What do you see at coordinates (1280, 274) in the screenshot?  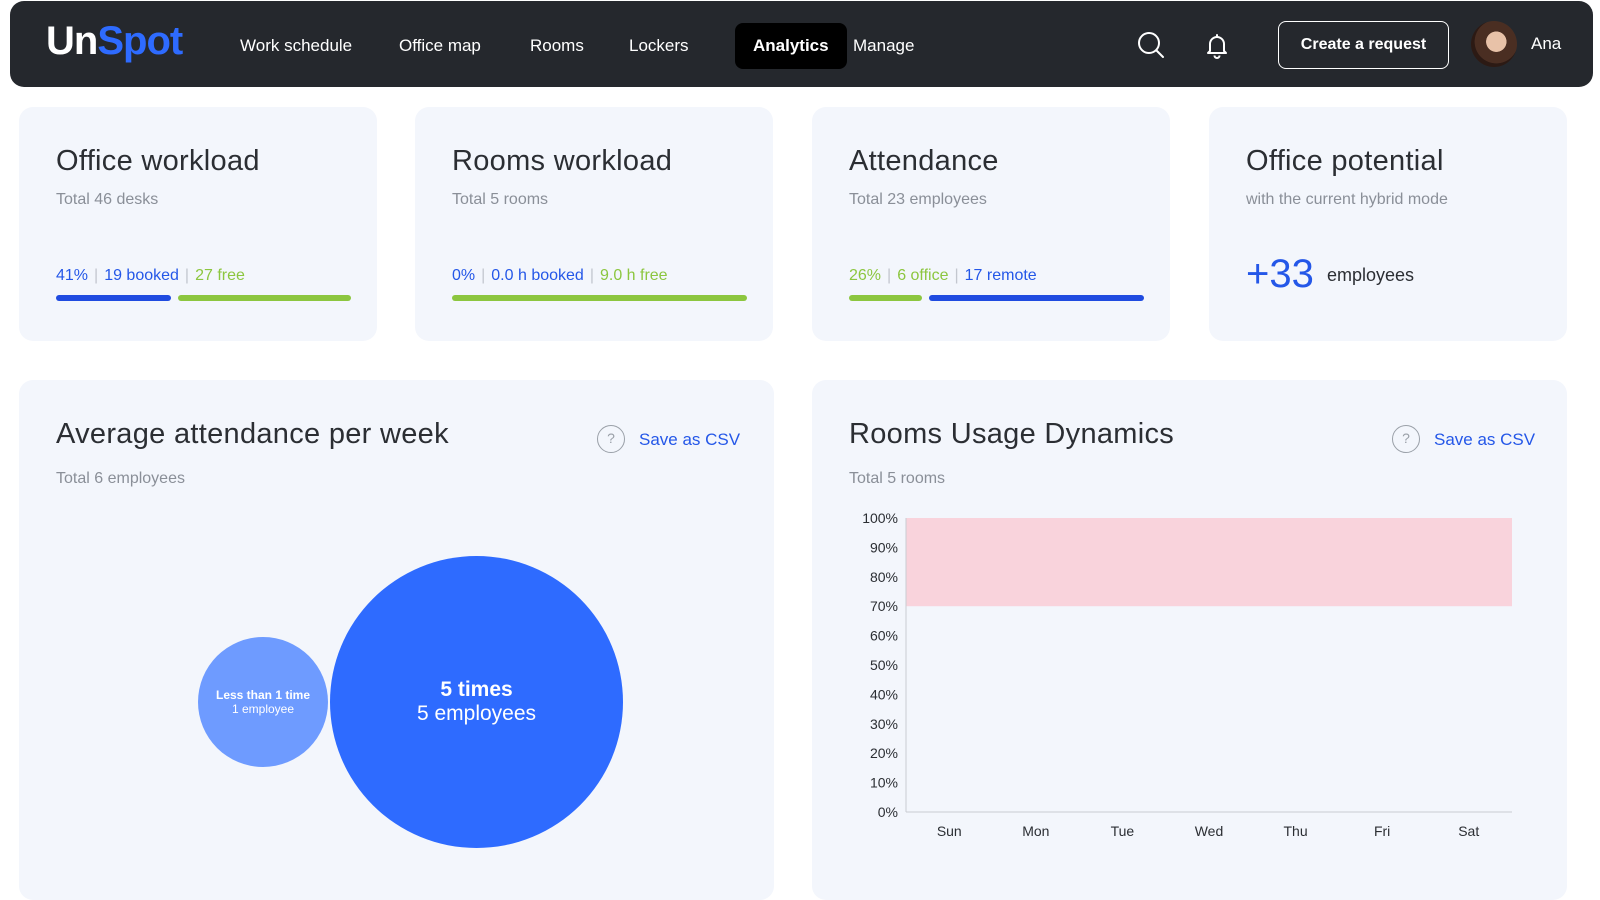 I see `potential-value: +33` at bounding box center [1280, 274].